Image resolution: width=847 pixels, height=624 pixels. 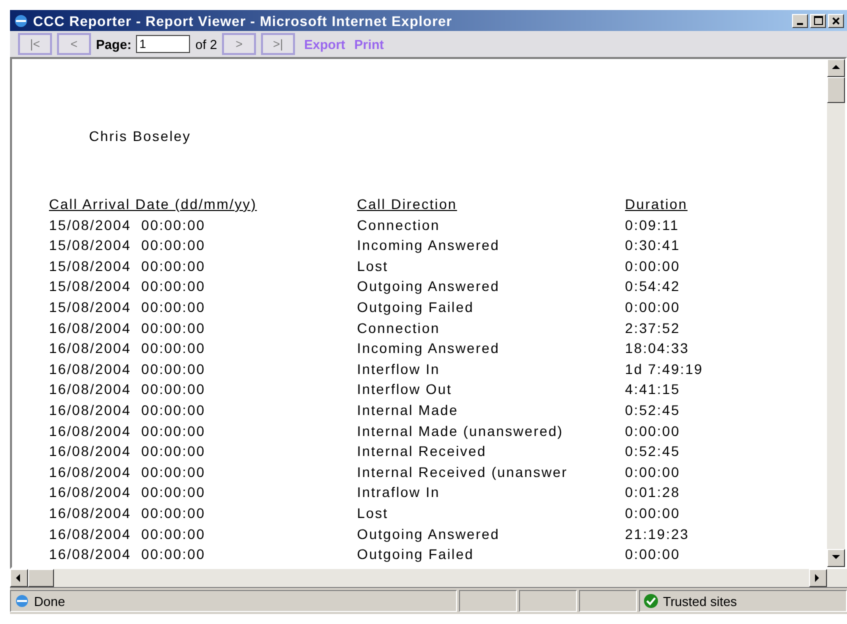 I want to click on agent-name: Chris Boseley, so click(x=140, y=136).